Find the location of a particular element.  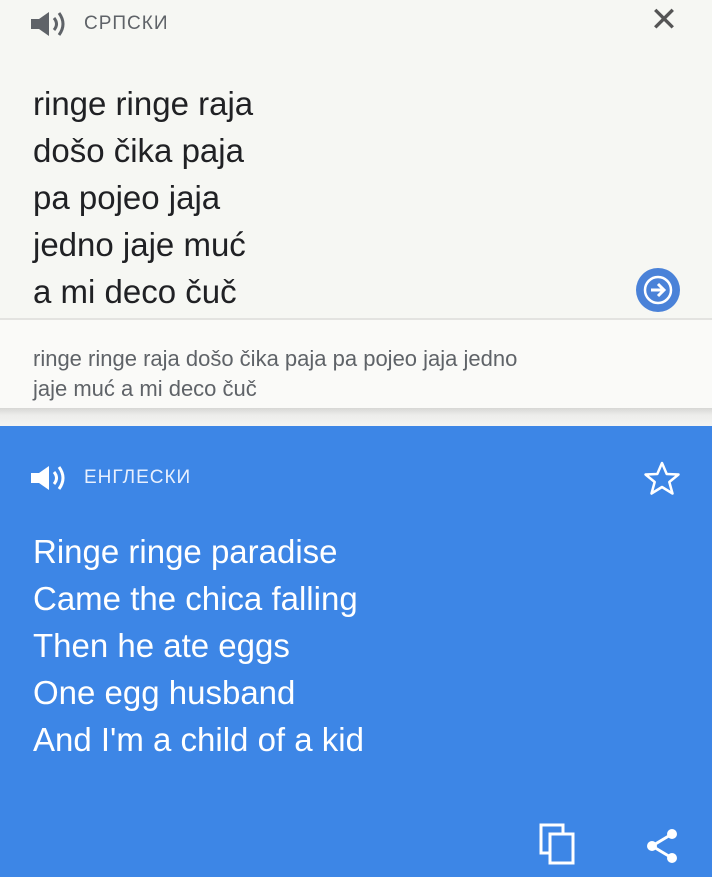

arrow-right-icon is located at coordinates (658, 290).